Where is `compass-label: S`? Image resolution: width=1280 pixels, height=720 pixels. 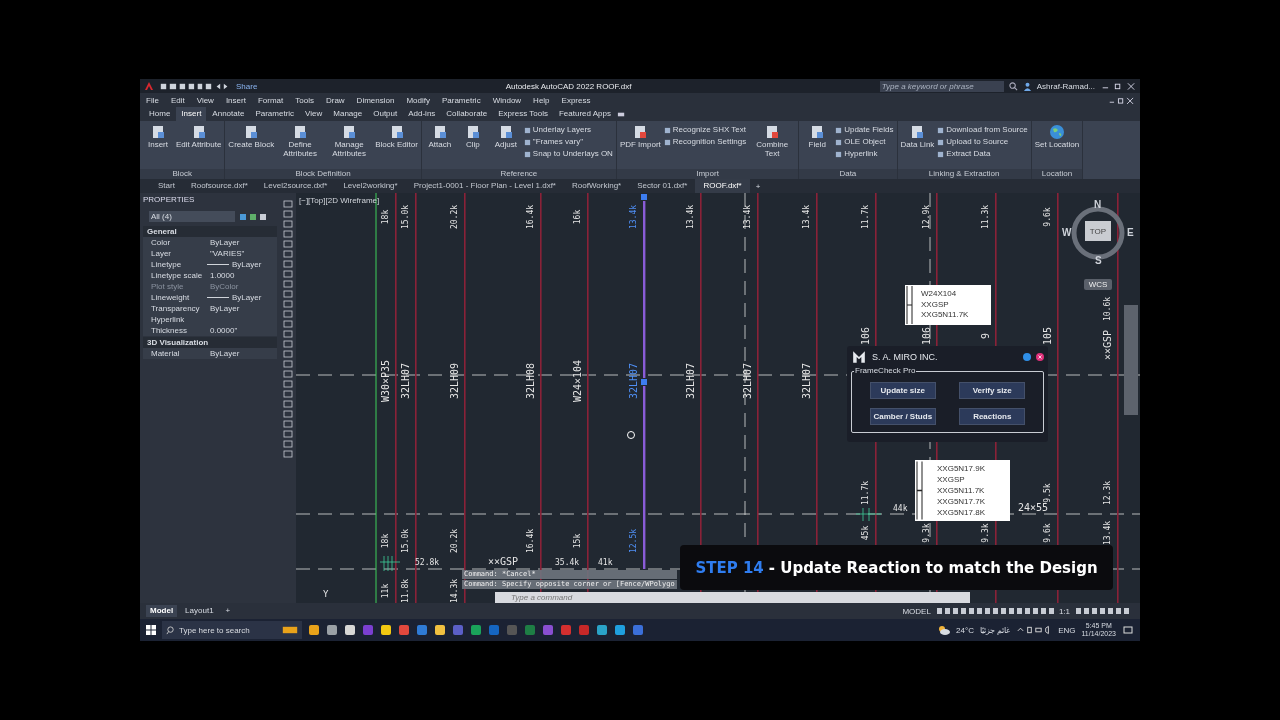 compass-label: S is located at coordinates (1098, 260).